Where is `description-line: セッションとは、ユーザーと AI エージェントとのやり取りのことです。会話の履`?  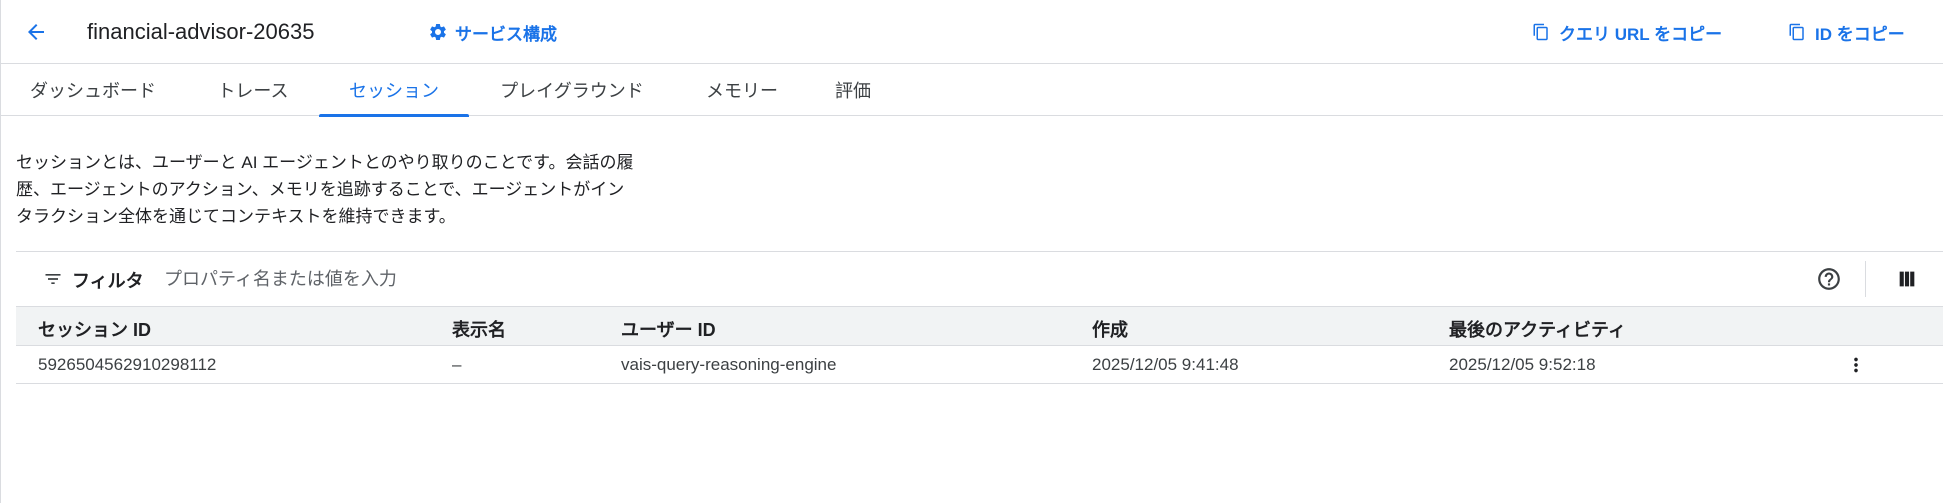
description-line: セッションとは、ユーザーと AI エージェントとのやり取りのことです。会話の履 is located at coordinates (325, 162).